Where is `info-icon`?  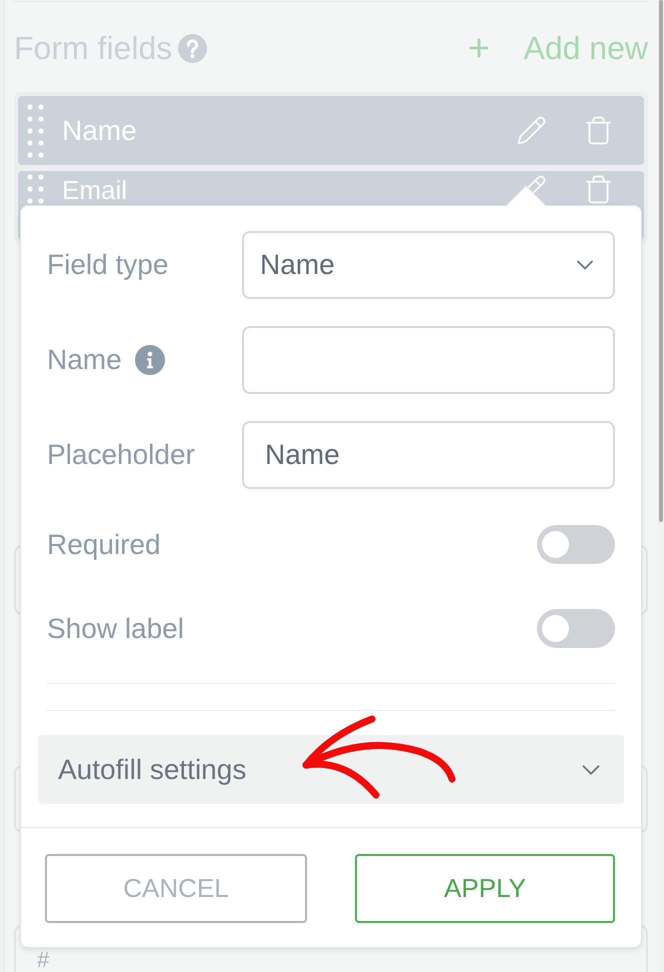
info-icon is located at coordinates (149, 360).